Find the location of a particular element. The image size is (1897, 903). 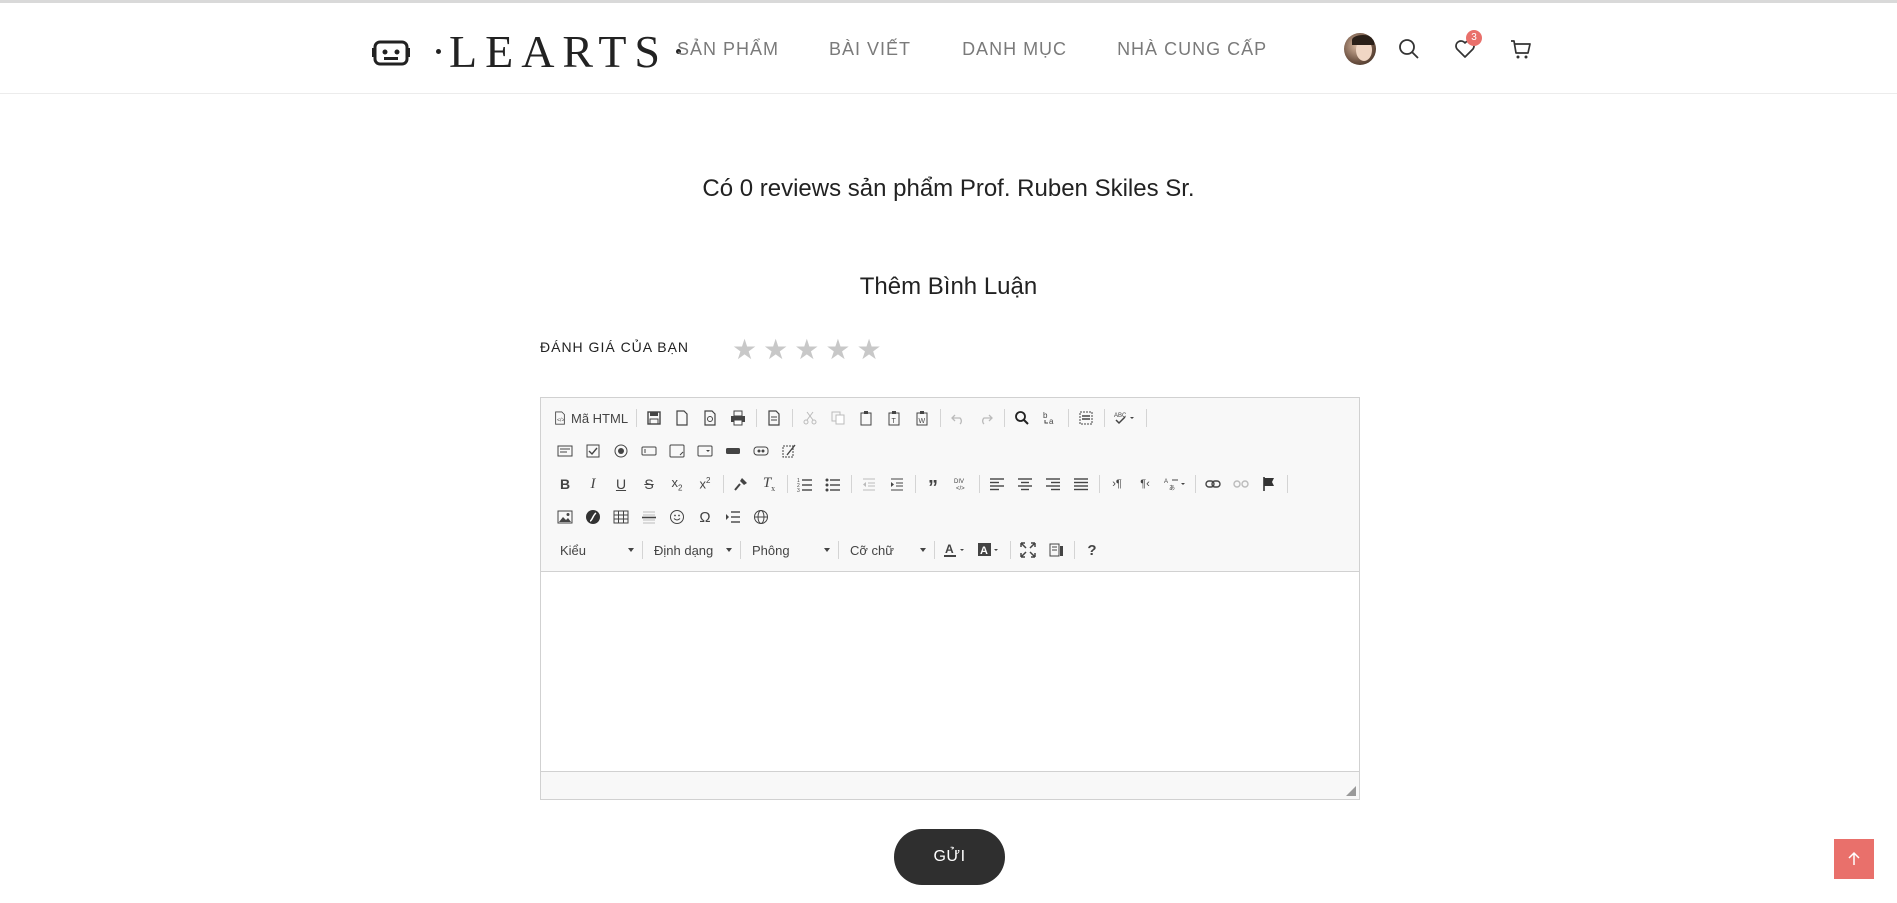

search-icon is located at coordinates (1409, 49).